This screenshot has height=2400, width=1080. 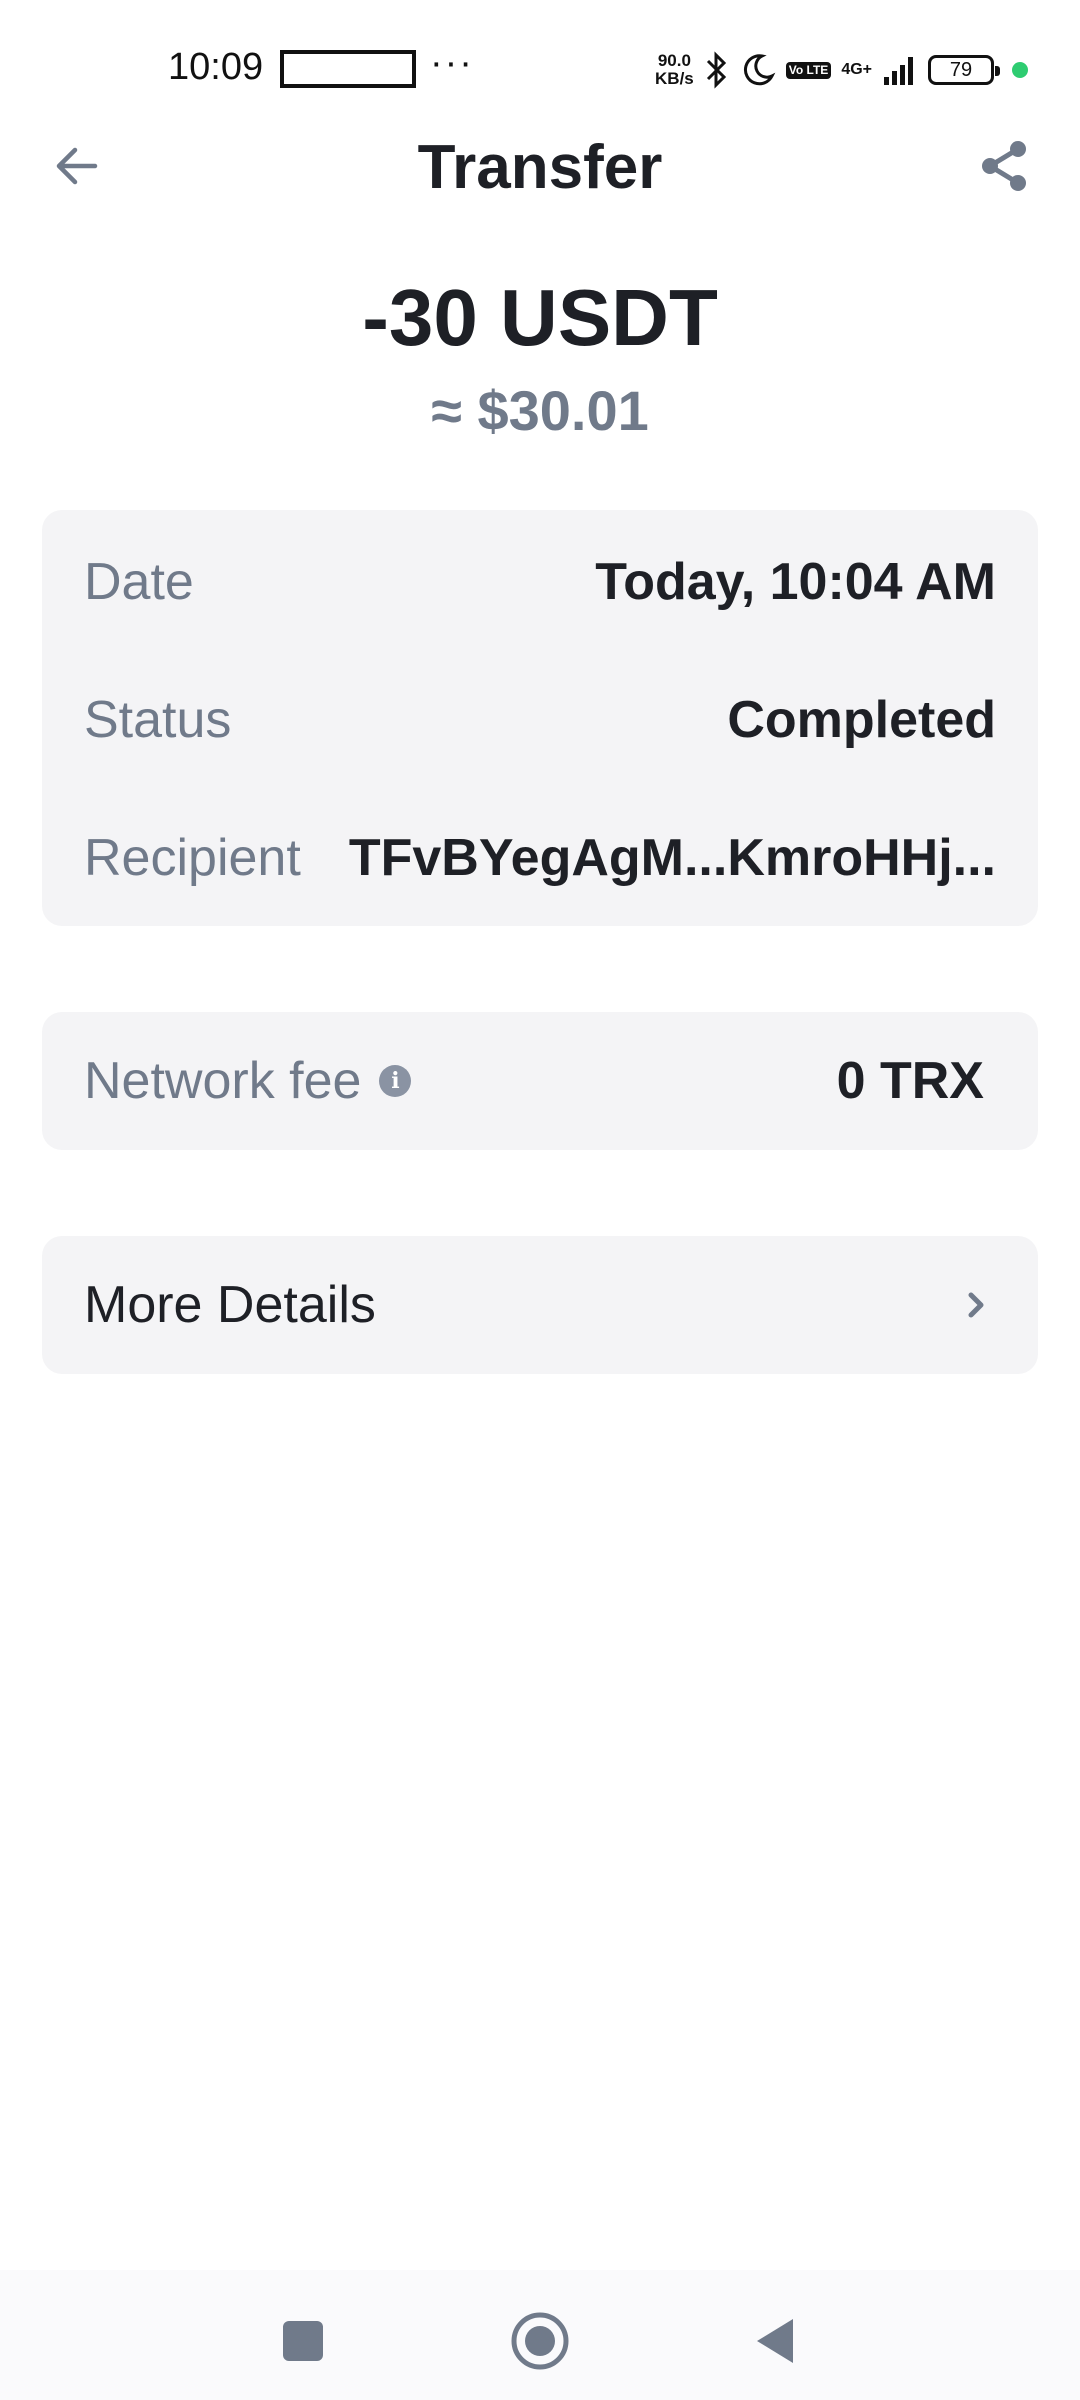 I want to click on network-type: 4G+, so click(x=856, y=69).